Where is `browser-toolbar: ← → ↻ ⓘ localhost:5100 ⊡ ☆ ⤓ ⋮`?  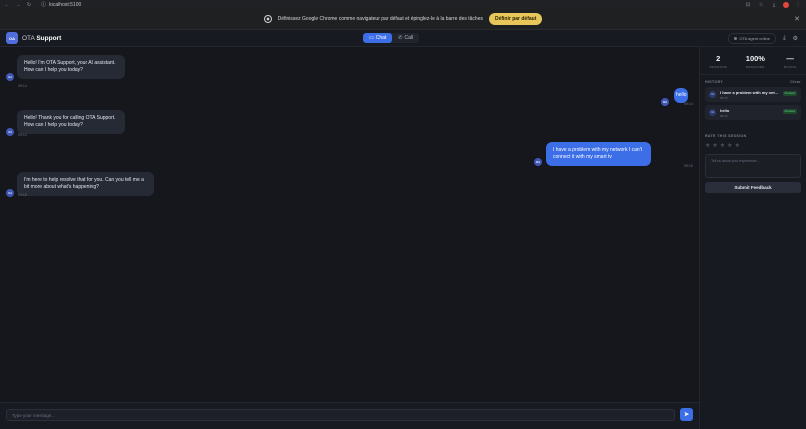
browser-toolbar: ← → ↻ ⓘ localhost:5100 ⊡ ☆ ⤓ ⋮ is located at coordinates (403, 4).